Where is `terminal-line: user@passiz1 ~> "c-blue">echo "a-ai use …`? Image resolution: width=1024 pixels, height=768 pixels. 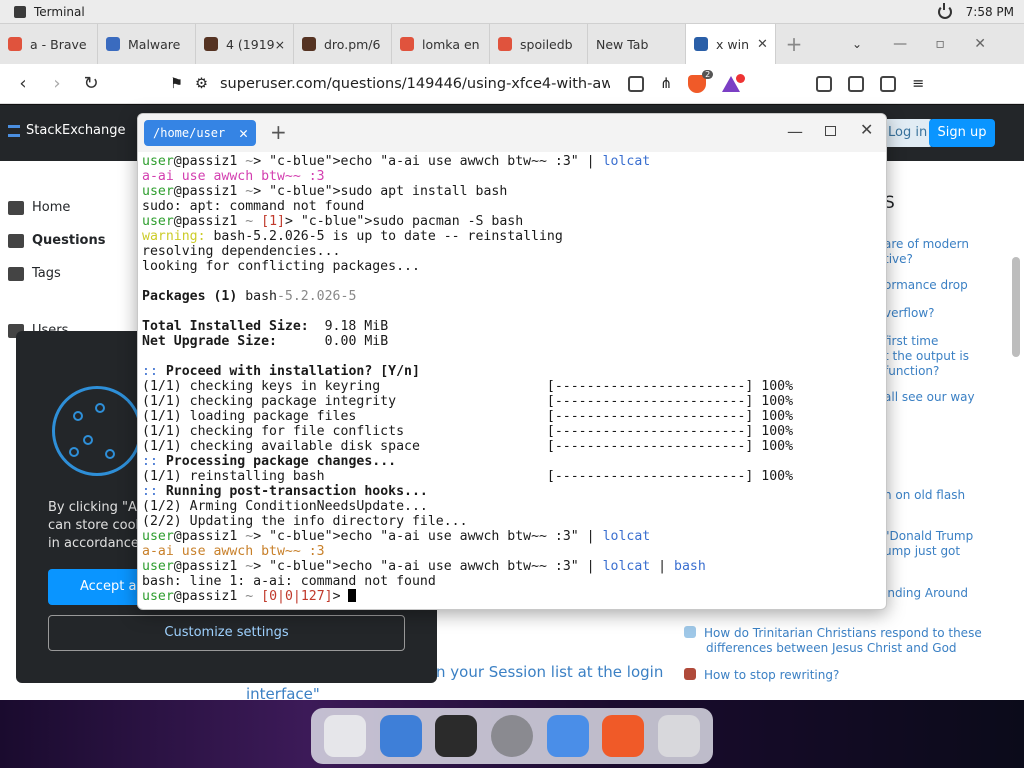 terminal-line: user@passiz1 ~> "c-blue">echo "a-ai use … is located at coordinates (396, 161).